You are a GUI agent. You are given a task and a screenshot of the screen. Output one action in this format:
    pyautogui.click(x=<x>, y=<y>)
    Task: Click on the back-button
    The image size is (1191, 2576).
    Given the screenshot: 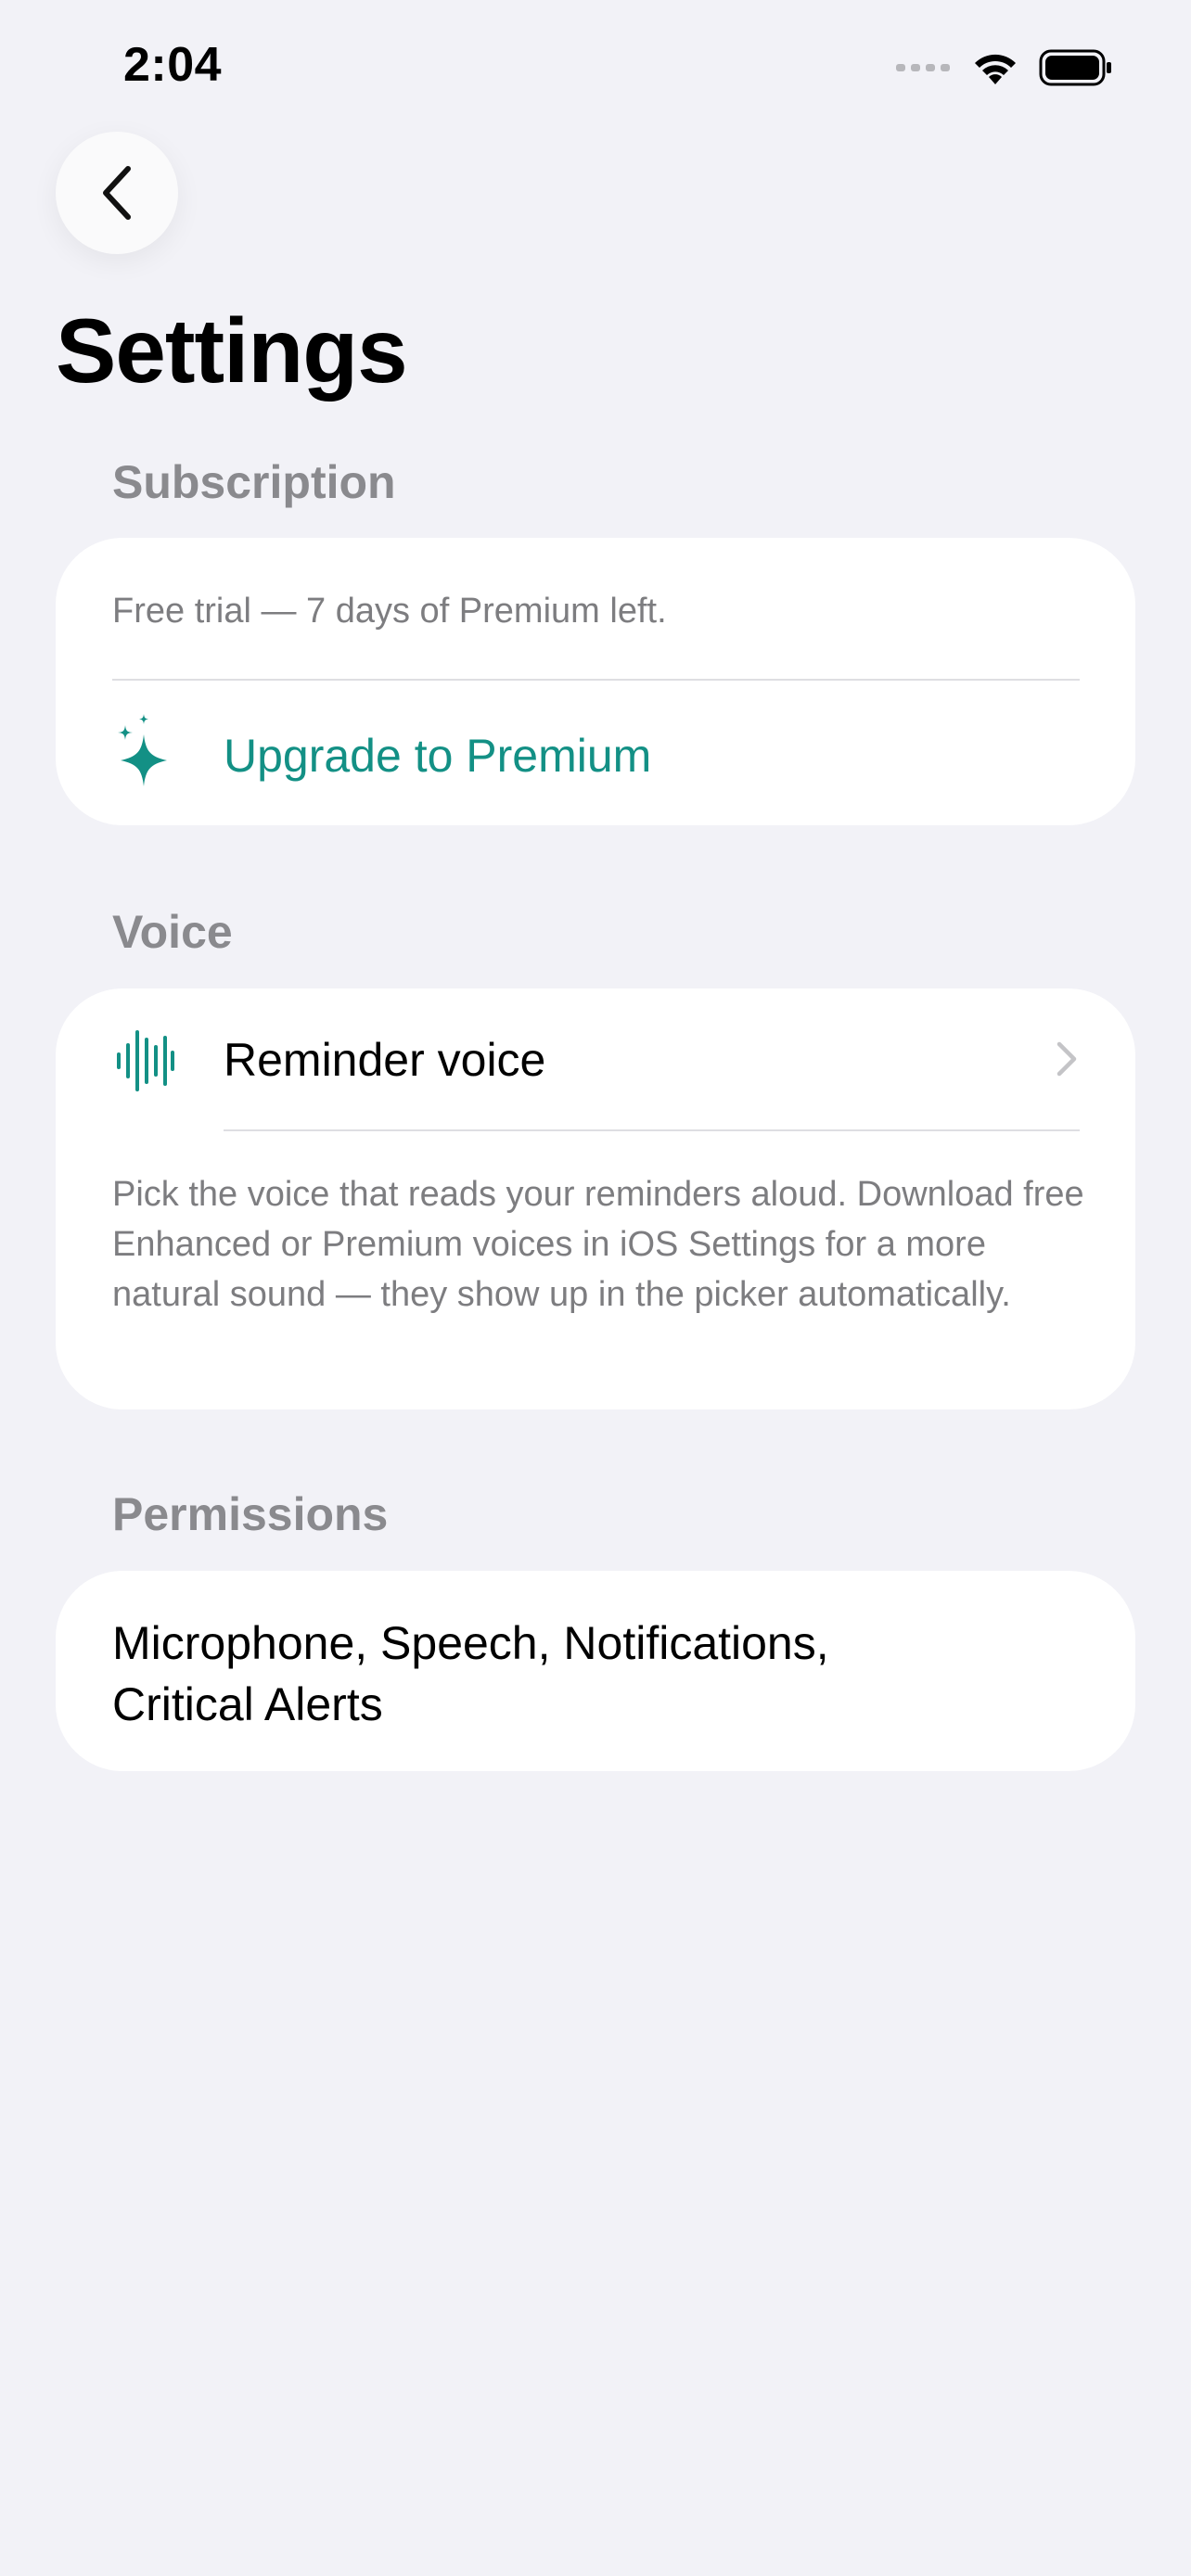 What is the action you would take?
    pyautogui.click(x=117, y=193)
    